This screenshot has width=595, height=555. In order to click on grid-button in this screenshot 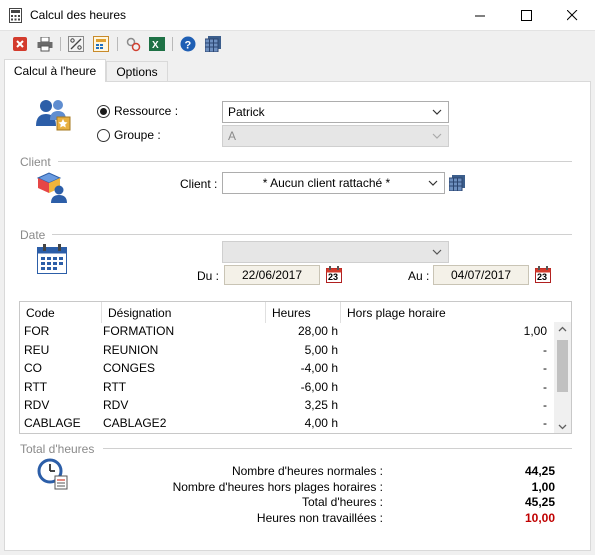, I will do `click(213, 44)`.